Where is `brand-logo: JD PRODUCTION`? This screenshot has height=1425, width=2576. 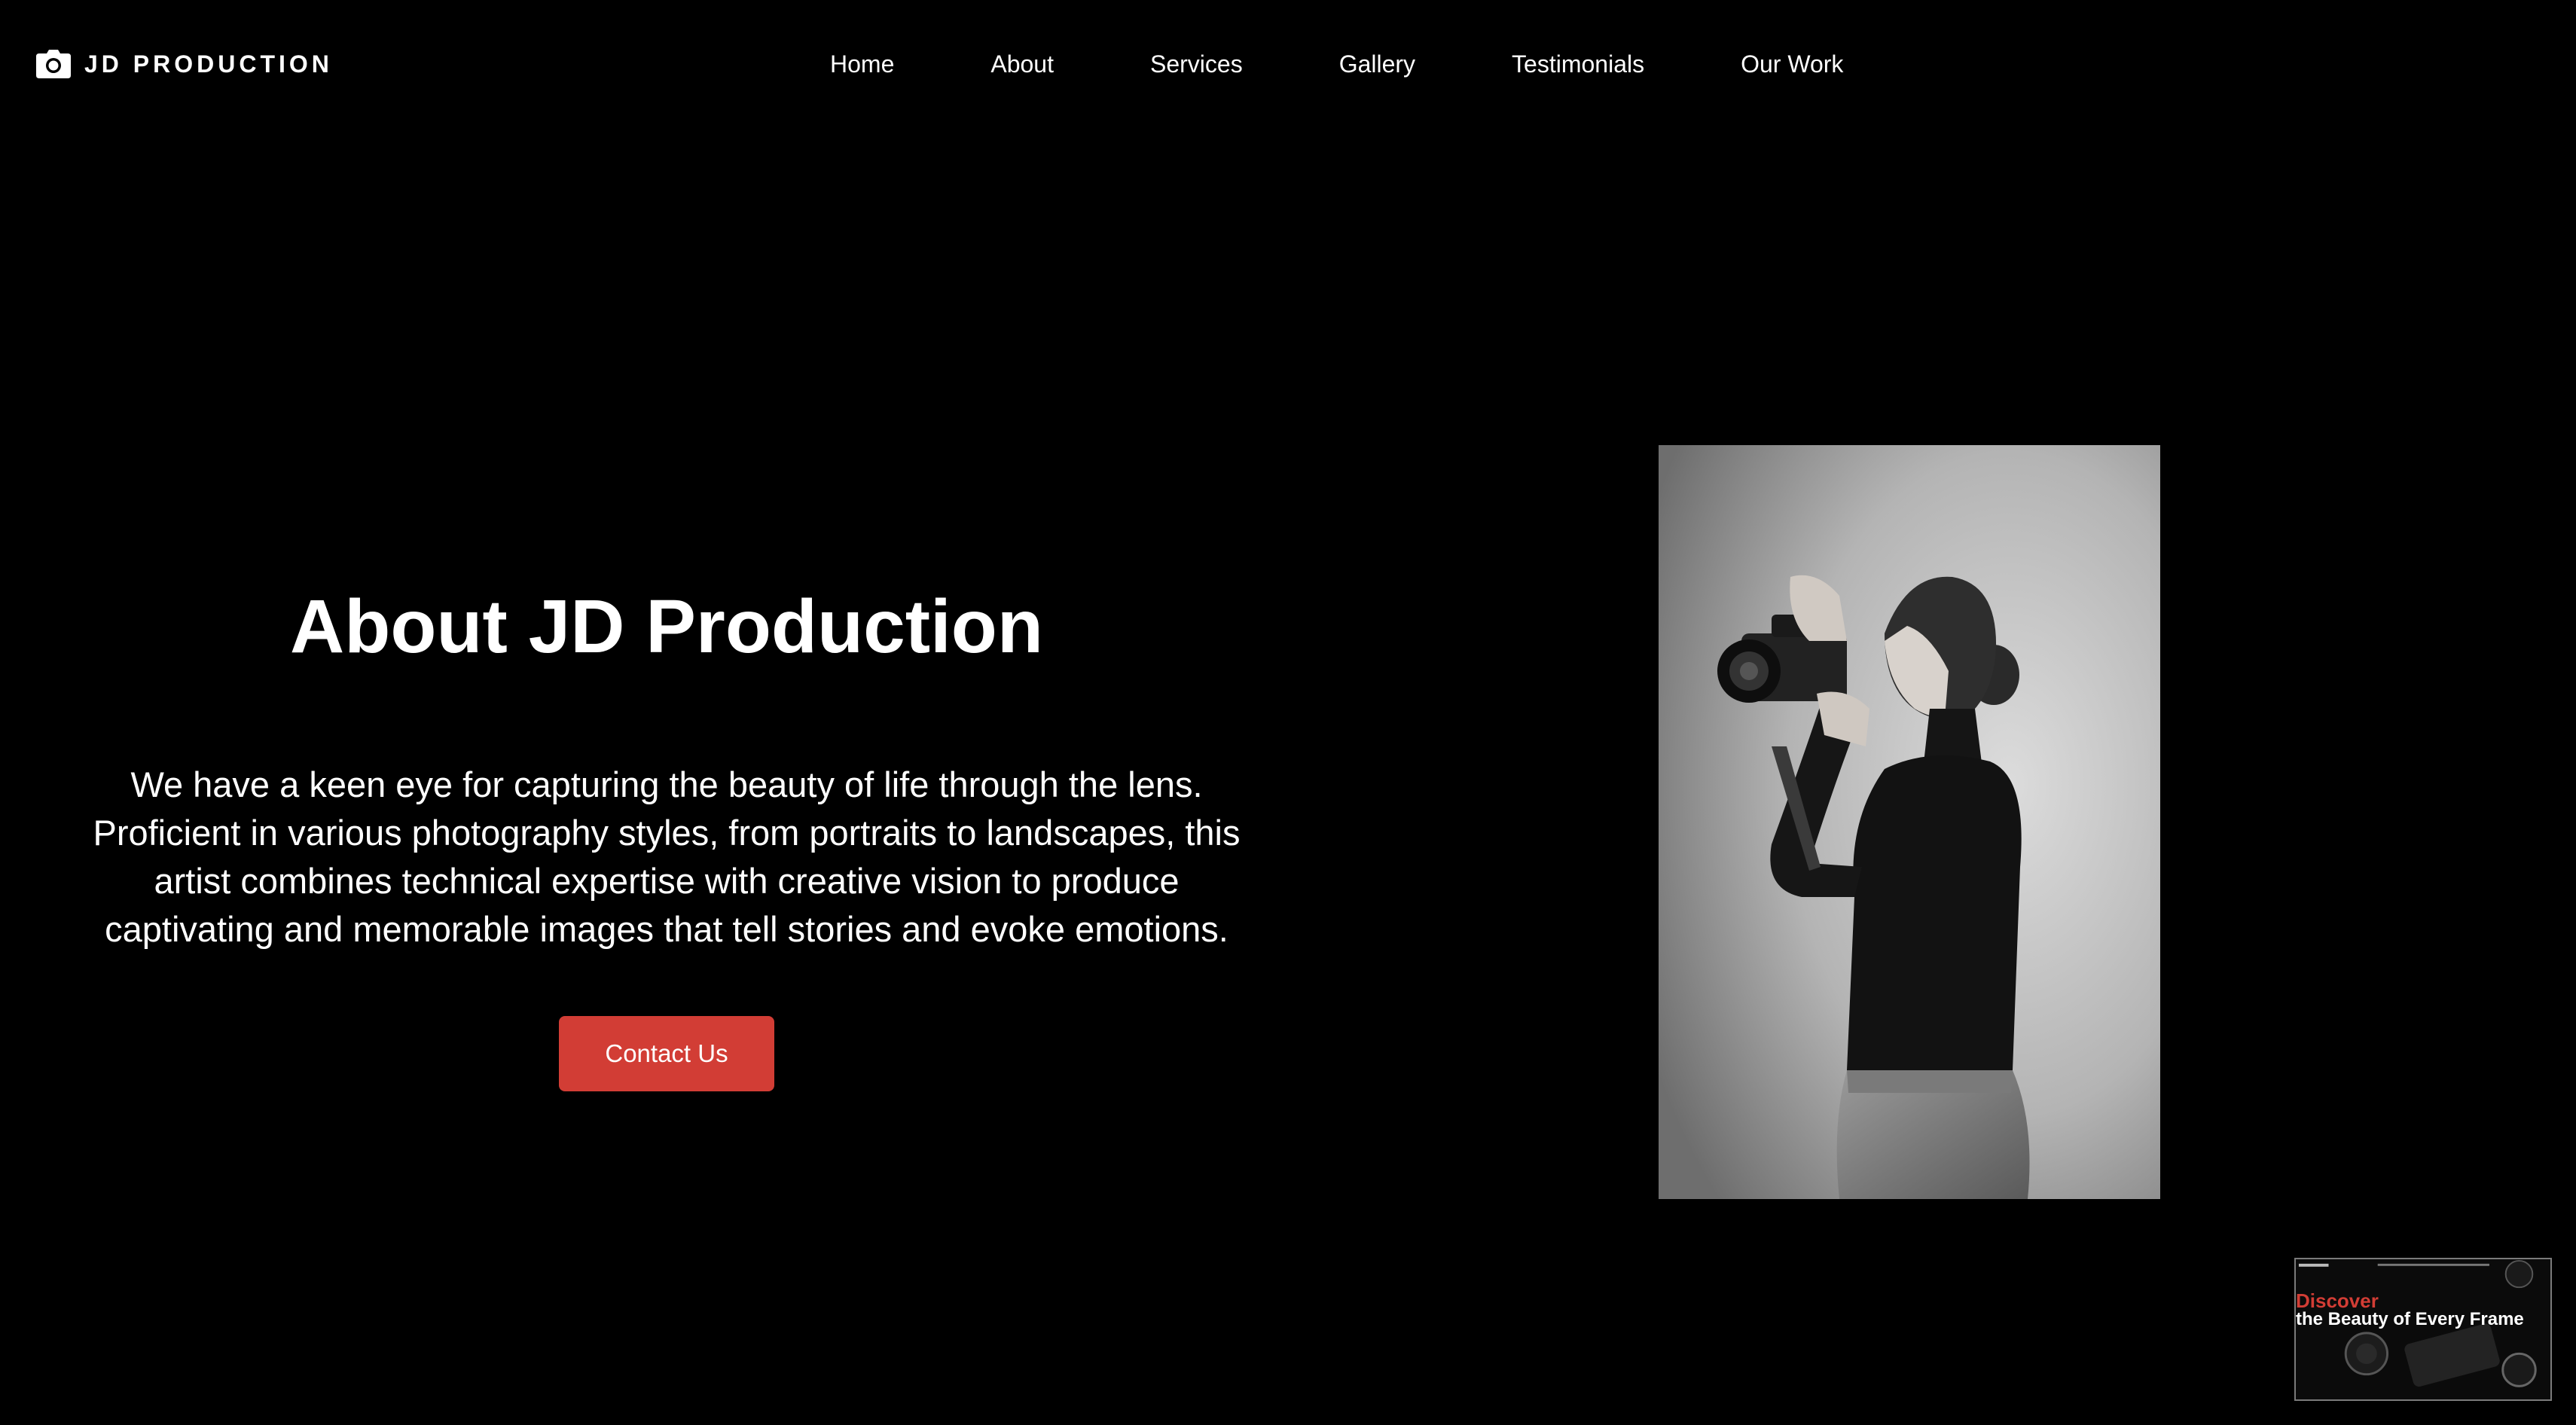
brand-logo: JD PRODUCTION is located at coordinates (185, 64).